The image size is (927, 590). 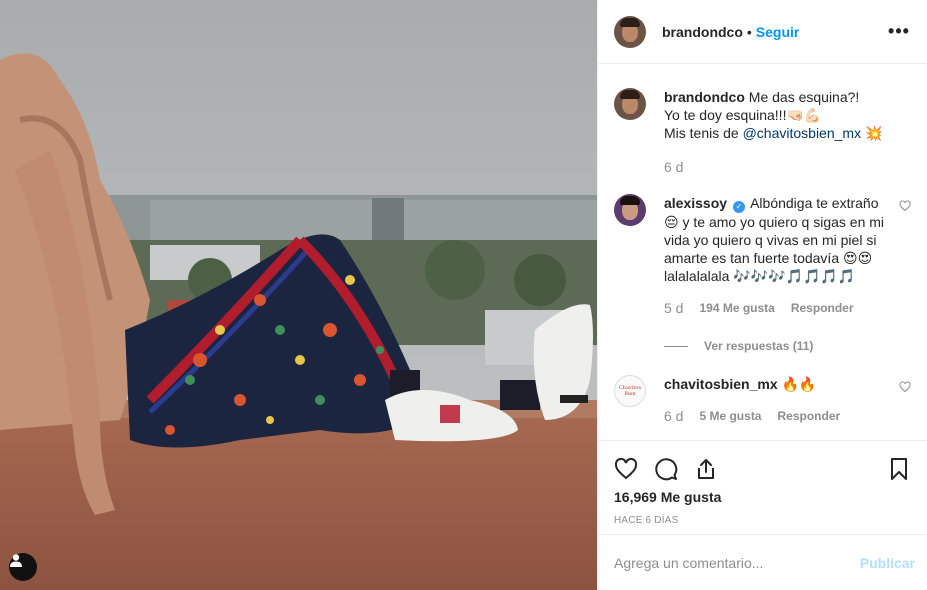 What do you see at coordinates (737, 562) in the screenshot?
I see `comment-input` at bounding box center [737, 562].